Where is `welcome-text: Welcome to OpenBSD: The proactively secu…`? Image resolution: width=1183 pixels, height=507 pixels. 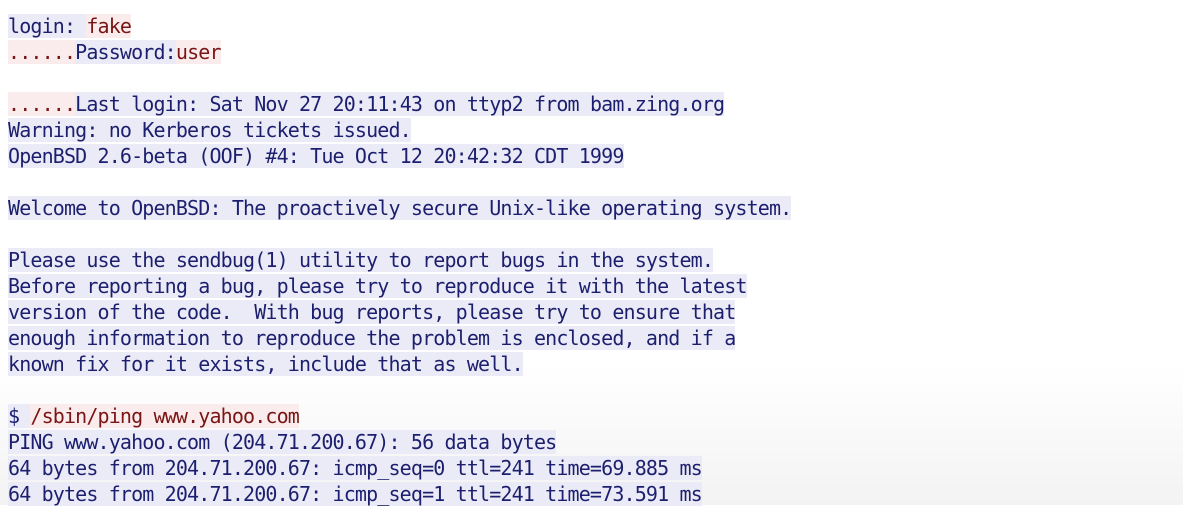 welcome-text: Welcome to OpenBSD: The proactively secu… is located at coordinates (400, 208).